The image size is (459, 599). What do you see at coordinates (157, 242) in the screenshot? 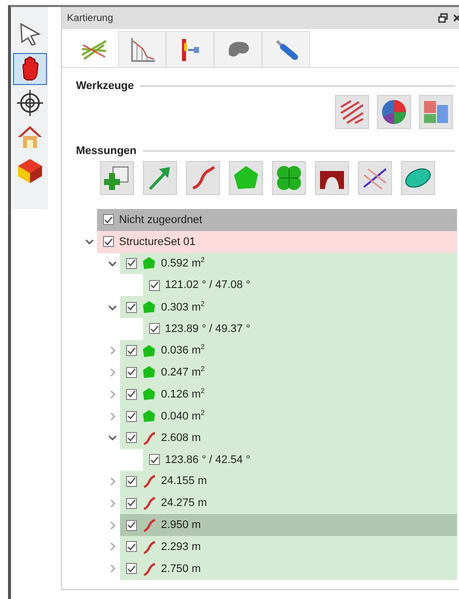
I see `row-label: StructureSet 01` at bounding box center [157, 242].